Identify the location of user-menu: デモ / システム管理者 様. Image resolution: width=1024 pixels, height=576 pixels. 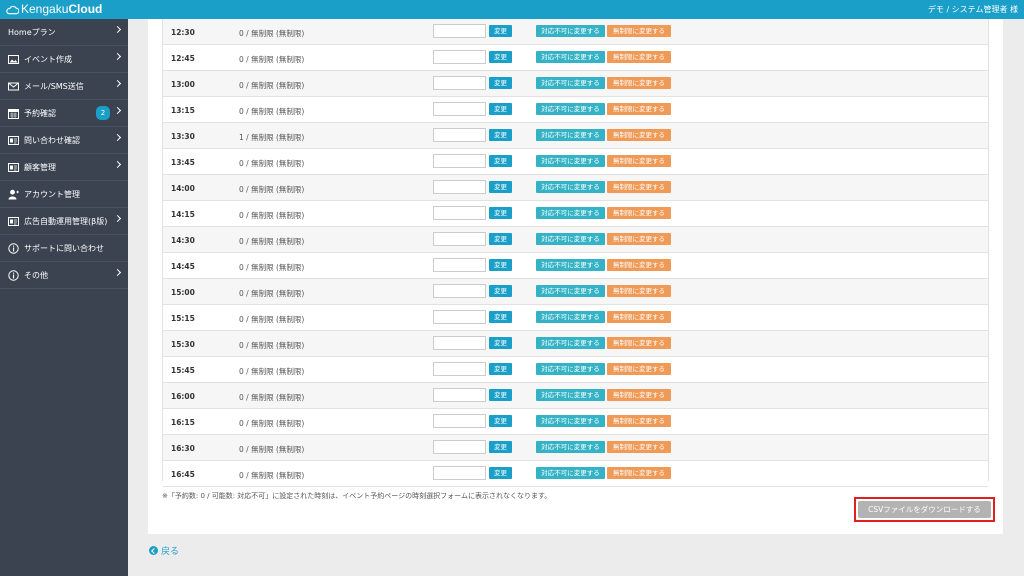
(973, 9).